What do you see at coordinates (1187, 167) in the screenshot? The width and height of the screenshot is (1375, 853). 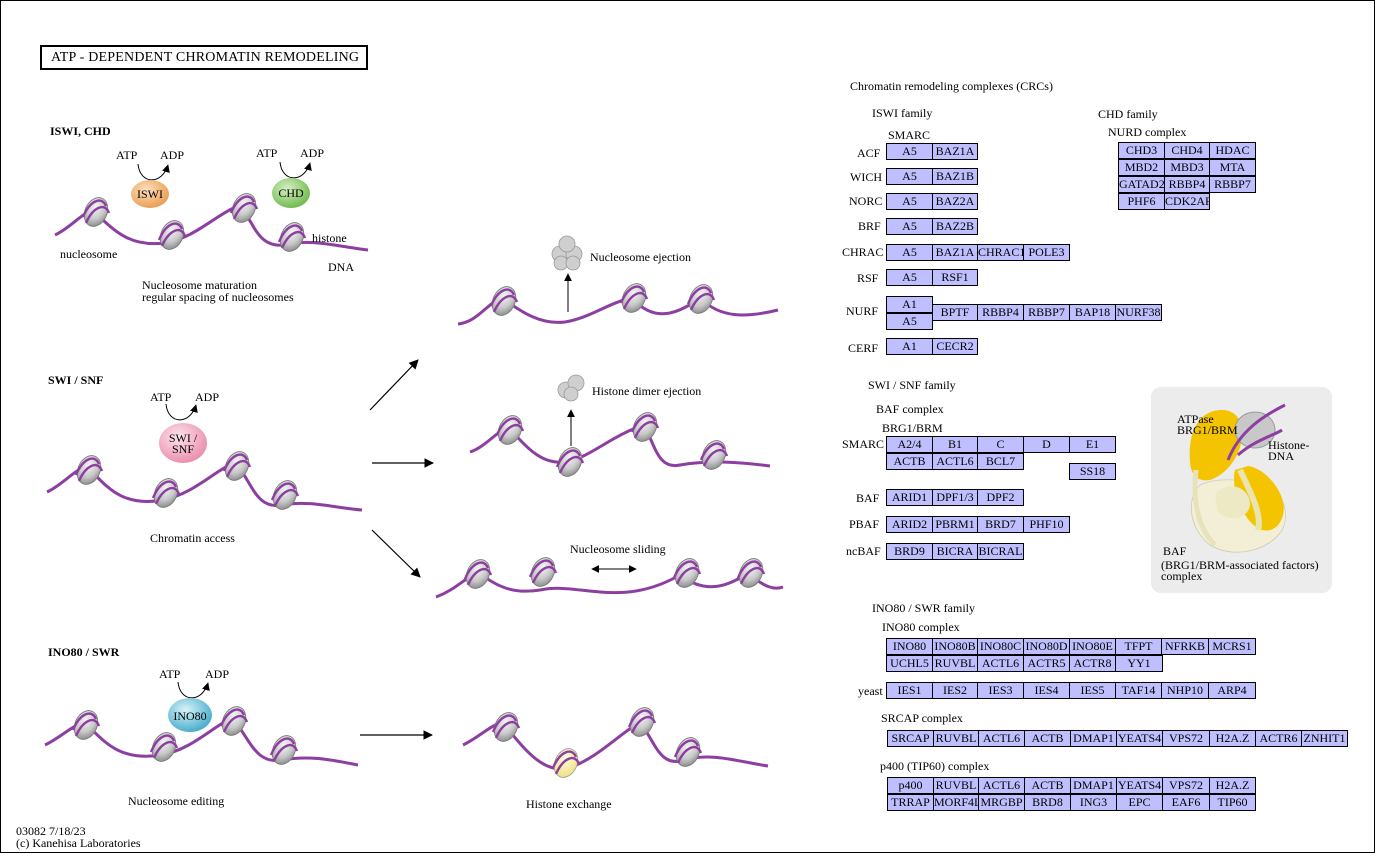 I see `gene-box: MBD3` at bounding box center [1187, 167].